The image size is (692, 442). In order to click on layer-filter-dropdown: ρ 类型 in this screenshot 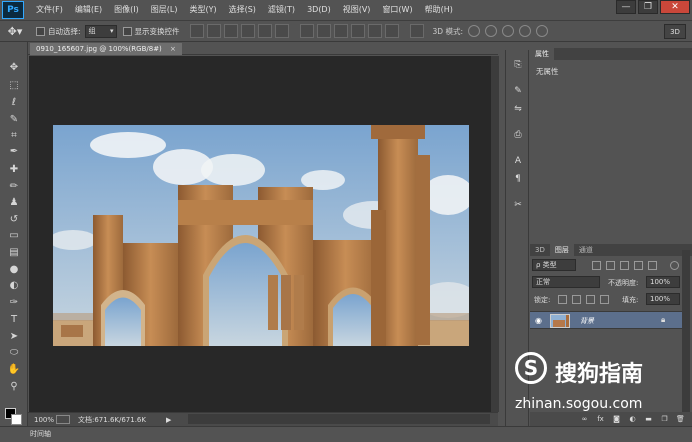, I will do `click(554, 265)`.